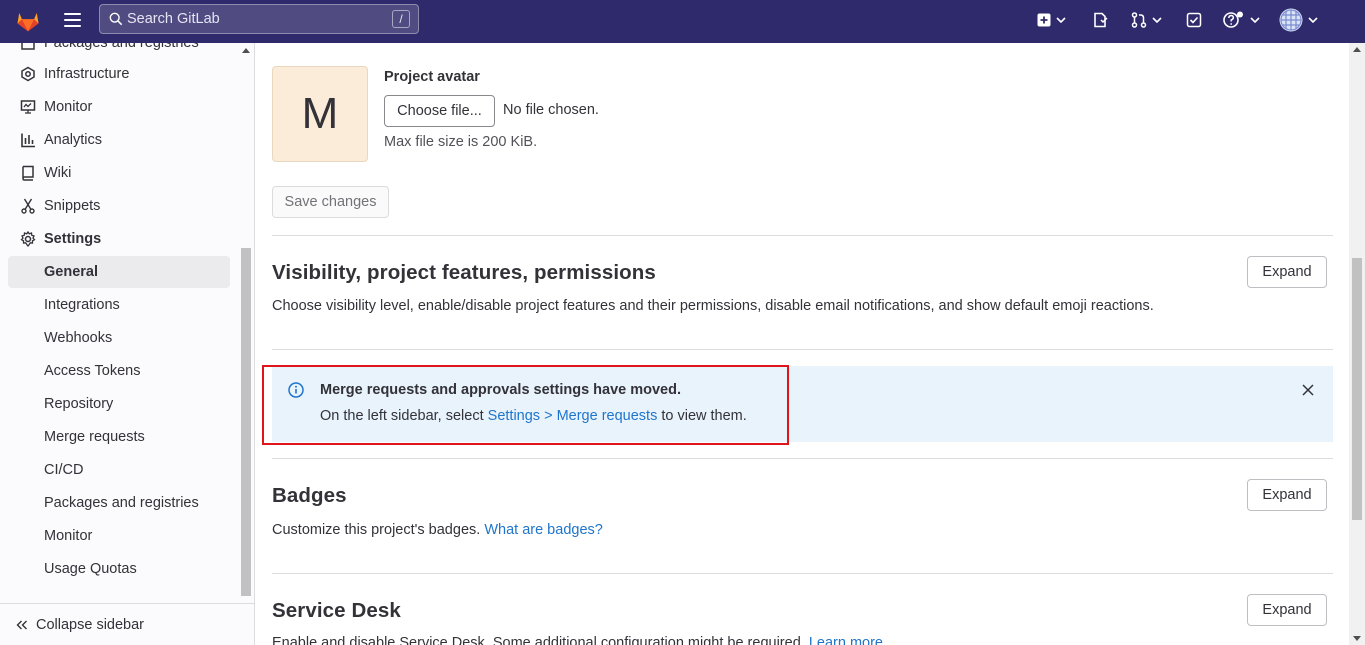 This screenshot has width=1365, height=645. Describe the element at coordinates (119, 536) in the screenshot. I see `sidebar-item-monitor-settings: Monitor` at that location.